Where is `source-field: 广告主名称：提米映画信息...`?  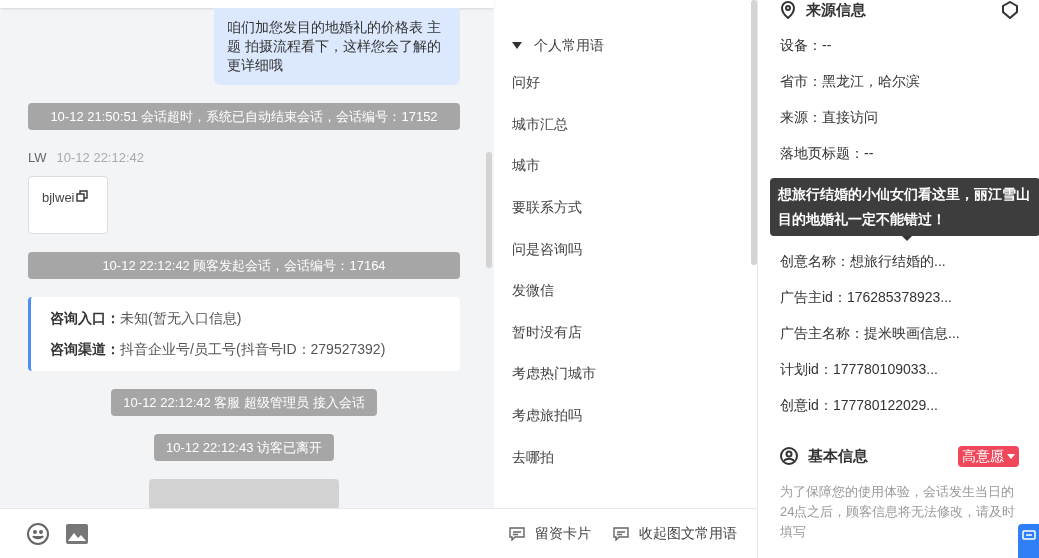
source-field: 广告主名称：提米映画信息... is located at coordinates (899, 333).